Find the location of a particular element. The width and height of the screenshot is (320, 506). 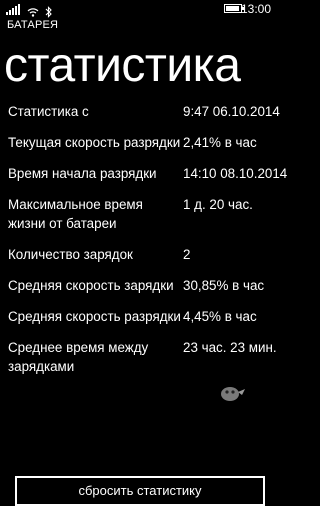

battery-icon is located at coordinates (234, 8).